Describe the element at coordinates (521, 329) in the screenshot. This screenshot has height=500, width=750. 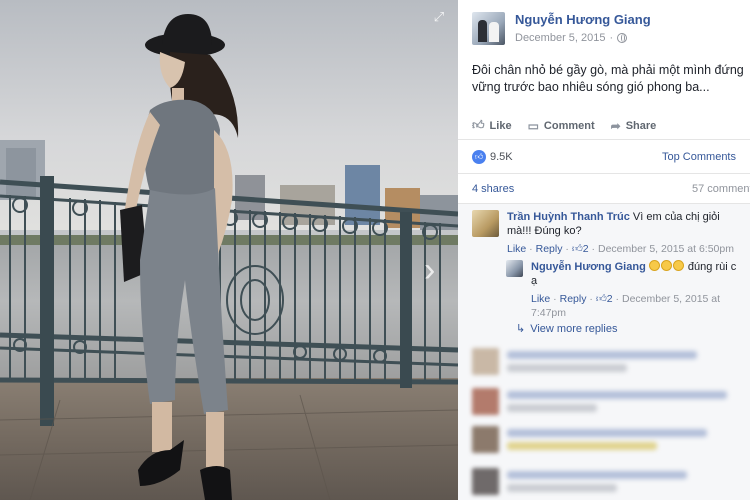
I see `reply-arrow-icon: ↳` at that location.